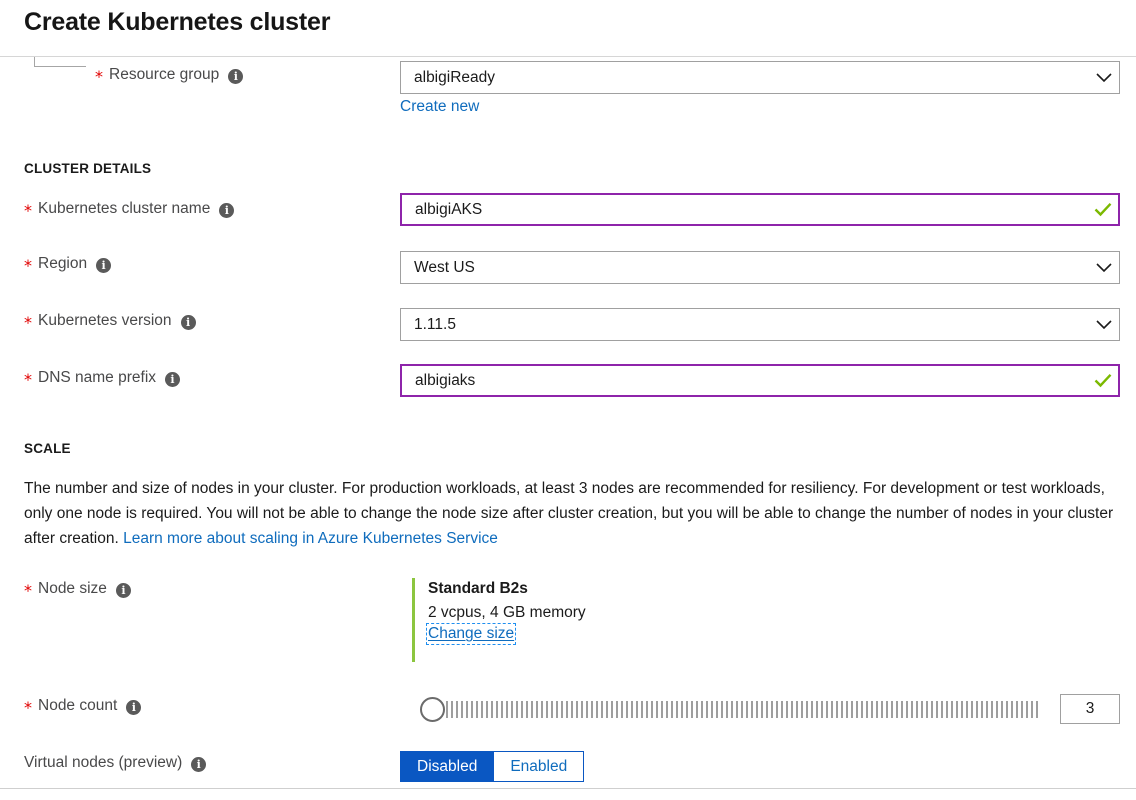 Image resolution: width=1136 pixels, height=800 pixels. What do you see at coordinates (63, 263) in the screenshot?
I see `region-label-text: Region` at bounding box center [63, 263].